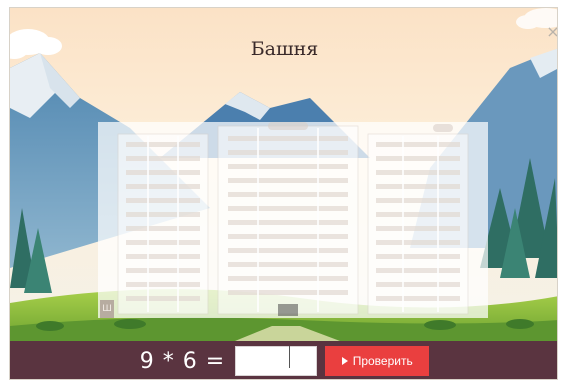  I want to click on hint-tab: Ш, so click(107, 309).